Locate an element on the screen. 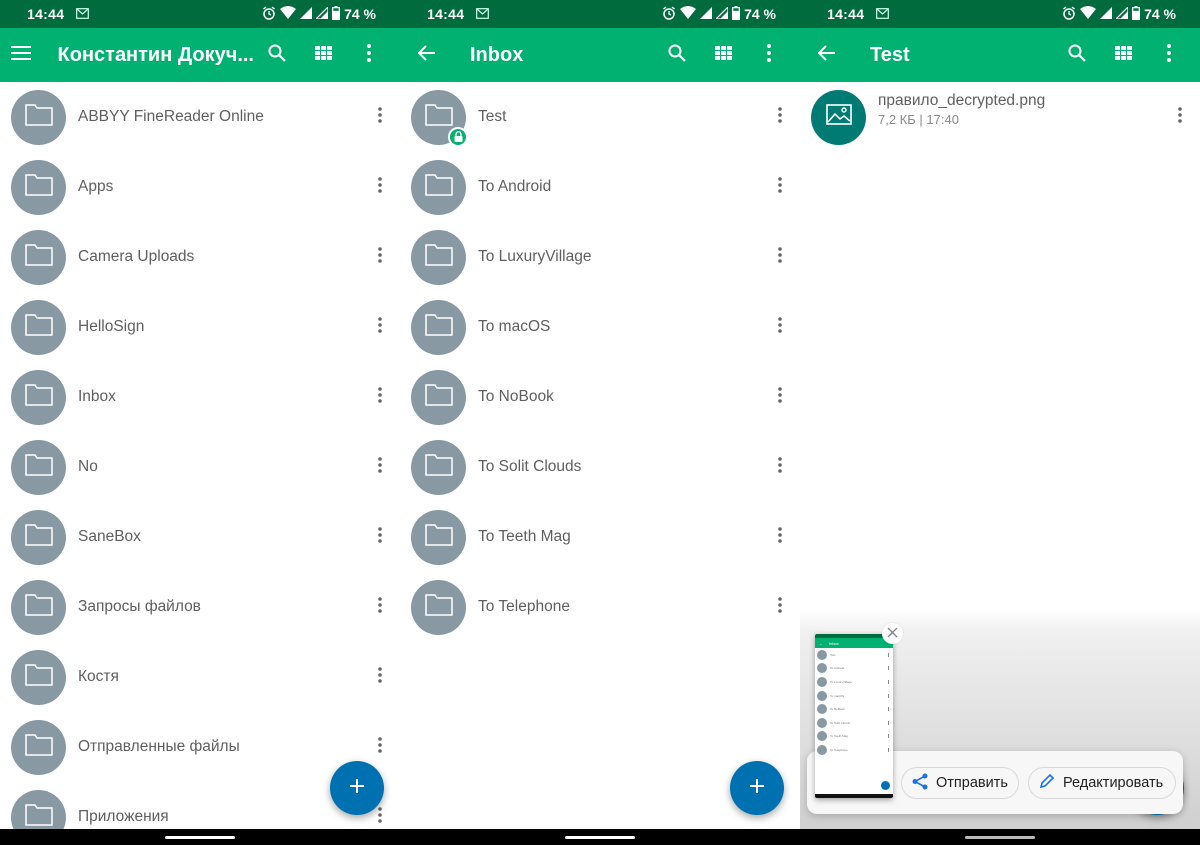  folder-row: Запросы файлов is located at coordinates (200, 607).